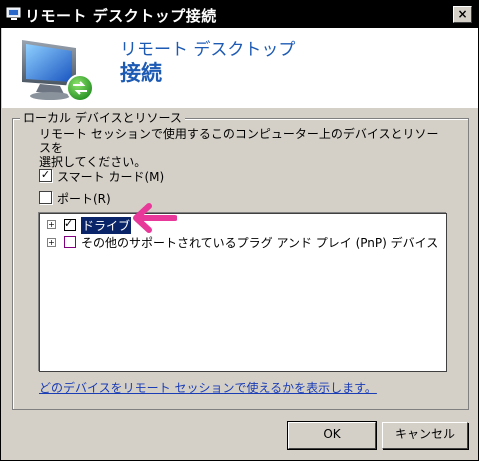 The image size is (479, 461). What do you see at coordinates (45, 197) in the screenshot?
I see `ports-checkbox` at bounding box center [45, 197].